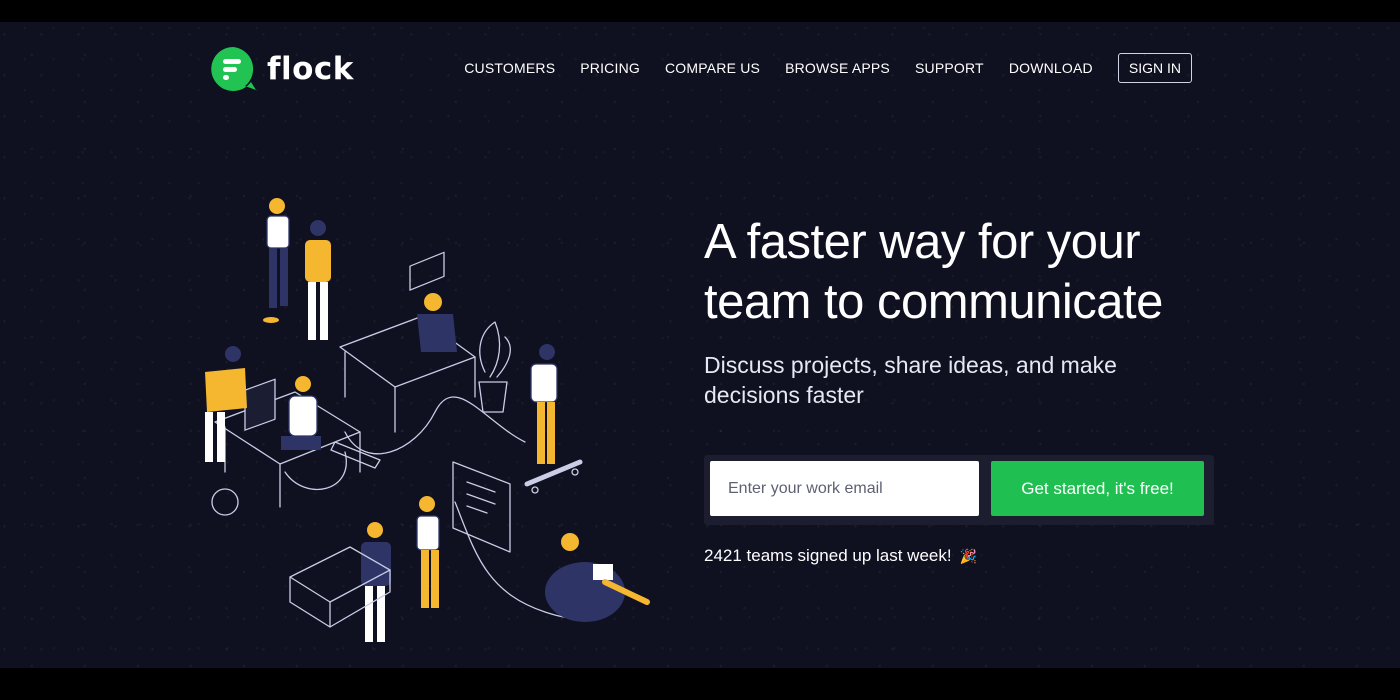  What do you see at coordinates (509, 68) in the screenshot?
I see `nav-customers: CUSTOMERS` at bounding box center [509, 68].